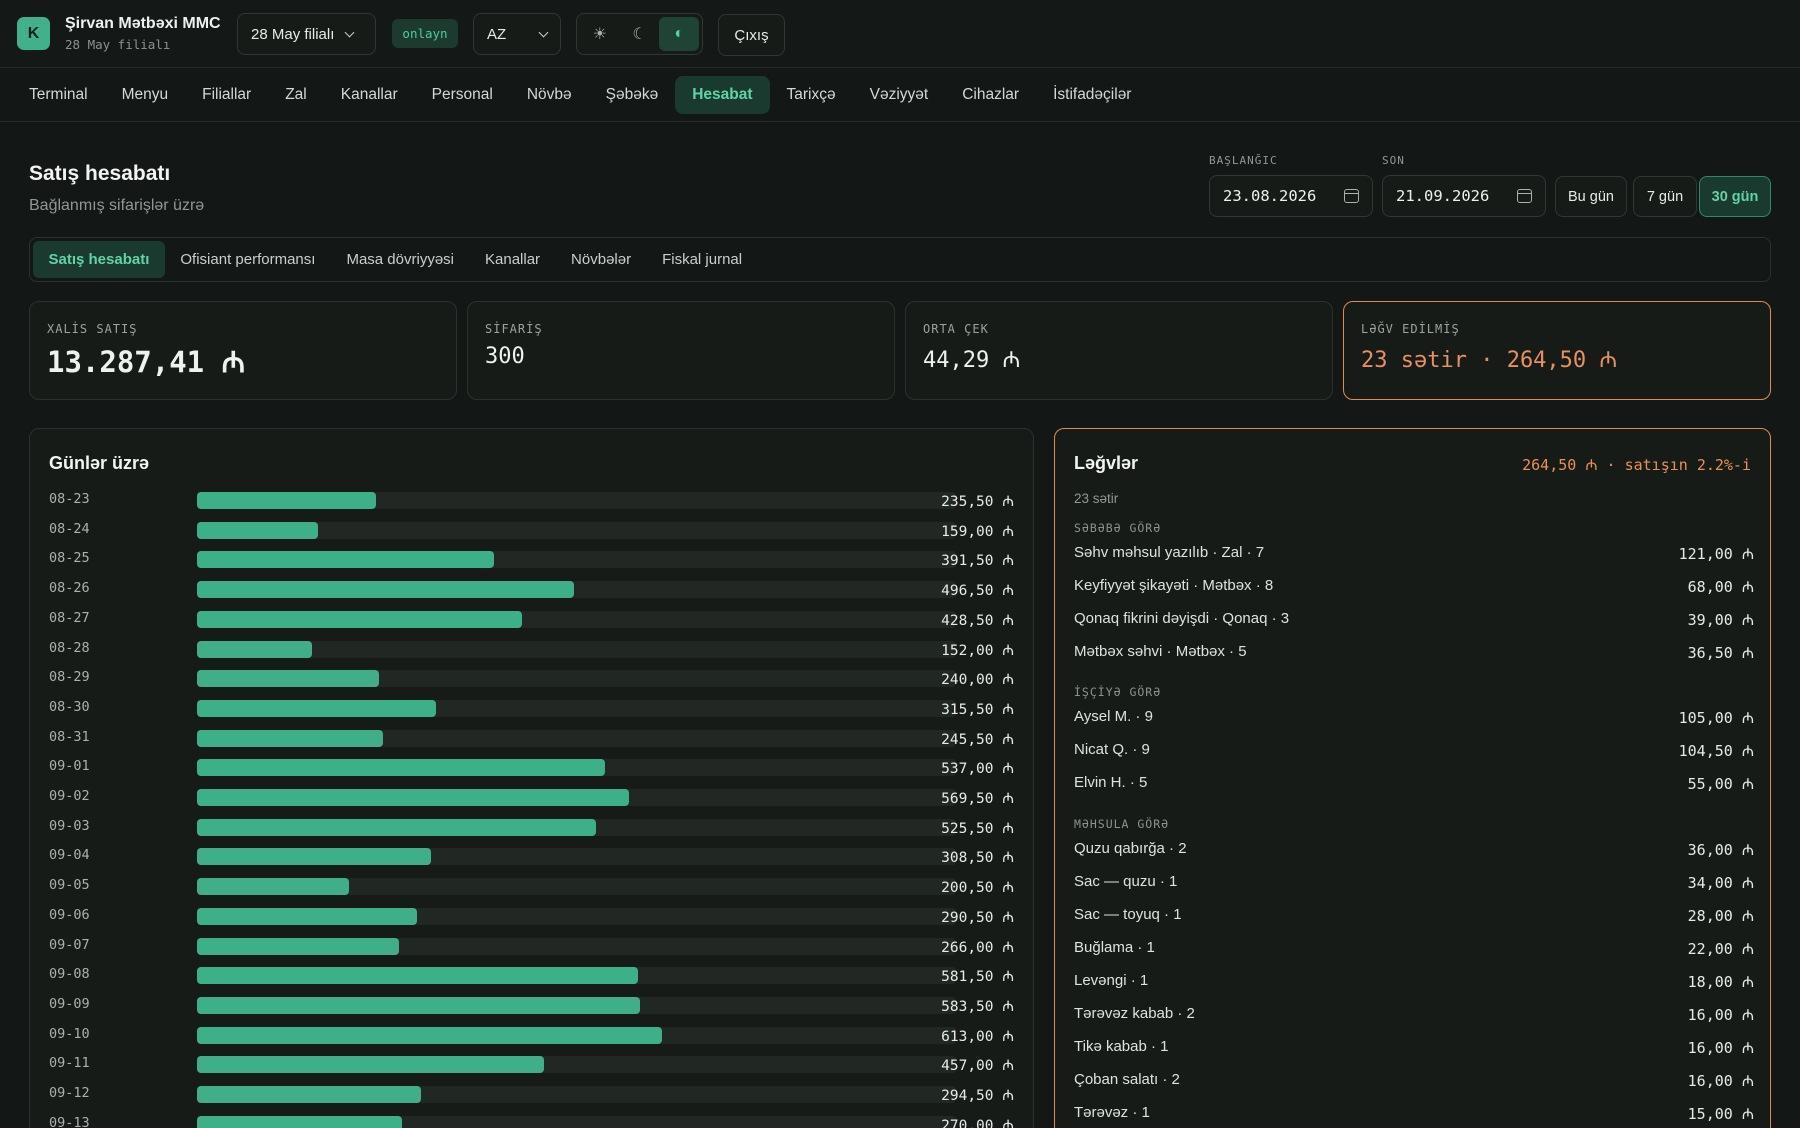  Describe the element at coordinates (513, 259) in the screenshot. I see `subtab-3: Kanallar` at that location.